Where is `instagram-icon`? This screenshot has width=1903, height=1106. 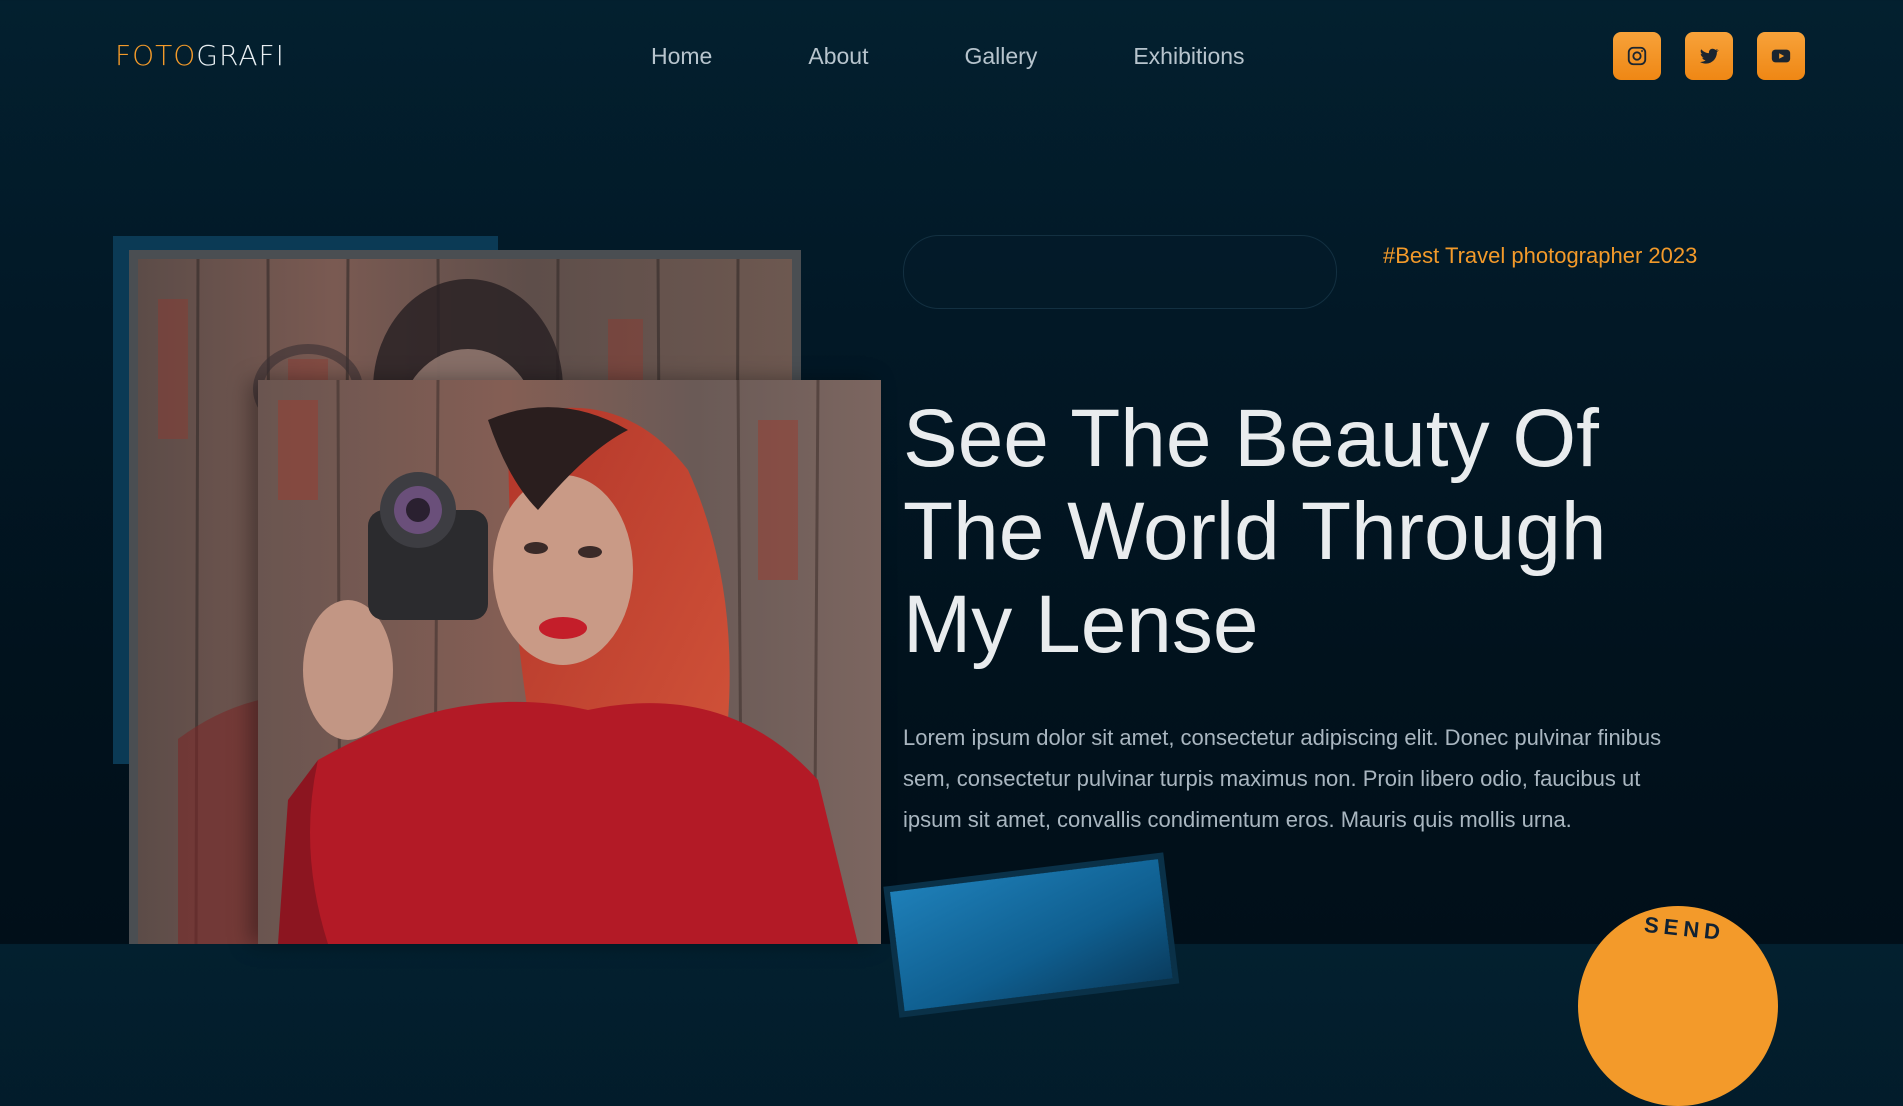 instagram-icon is located at coordinates (1637, 56).